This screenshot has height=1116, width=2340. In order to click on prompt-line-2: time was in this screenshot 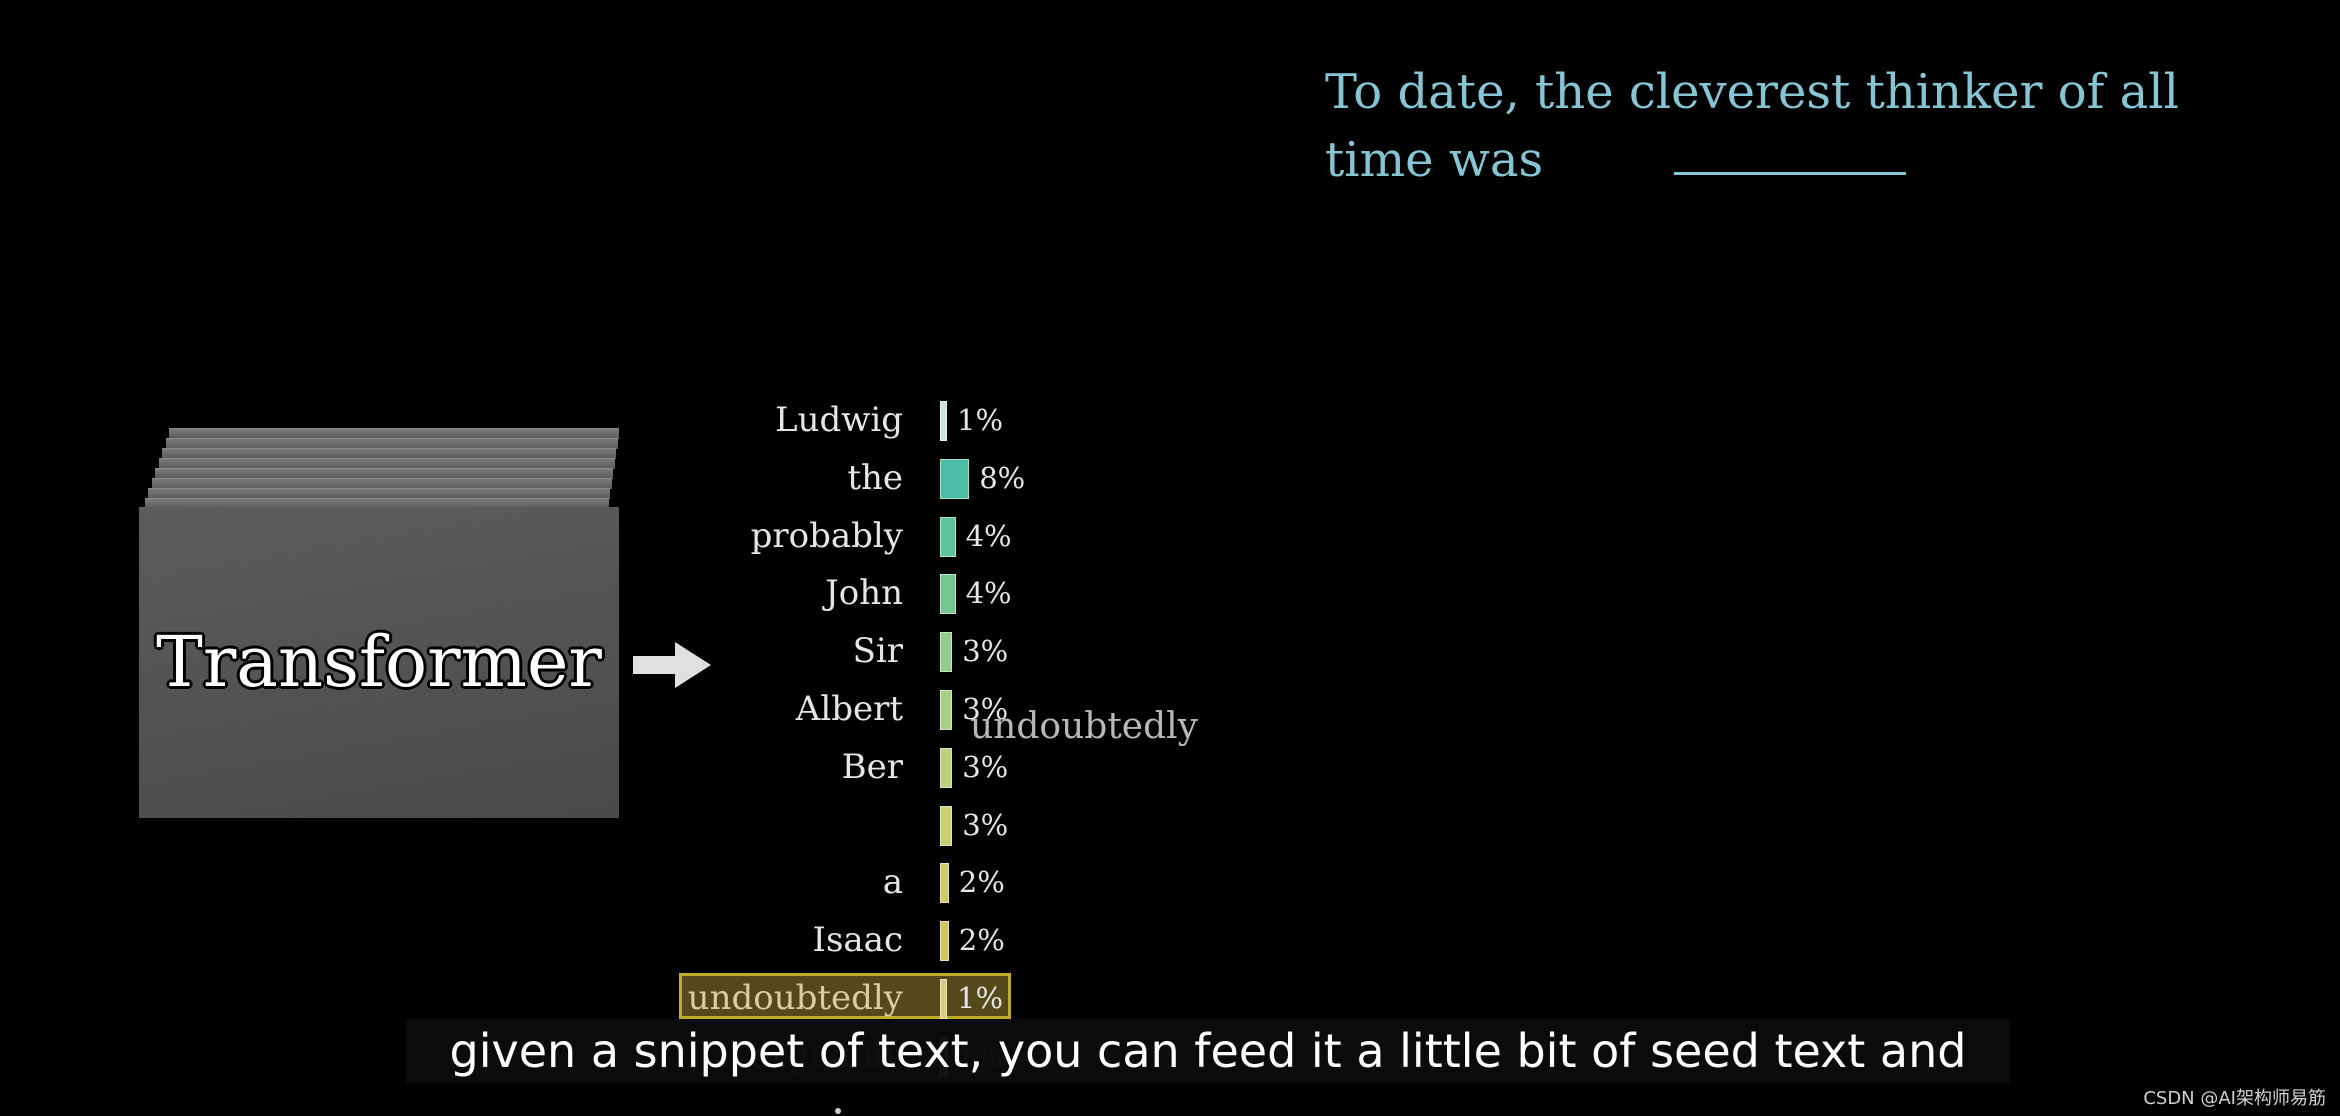, I will do `click(1434, 160)`.